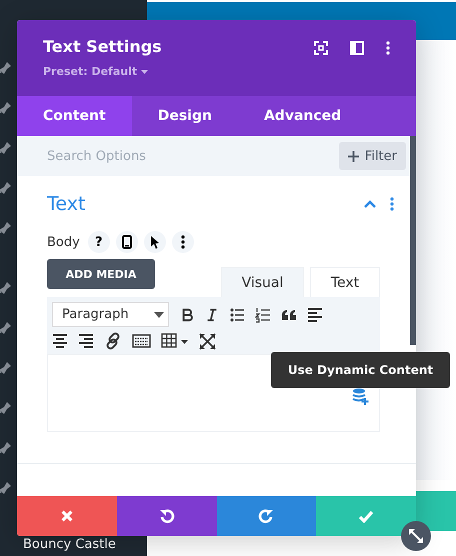 The width and height of the screenshot is (456, 556). Describe the element at coordinates (147, 156) in the screenshot. I see `search-field: Search Options` at that location.